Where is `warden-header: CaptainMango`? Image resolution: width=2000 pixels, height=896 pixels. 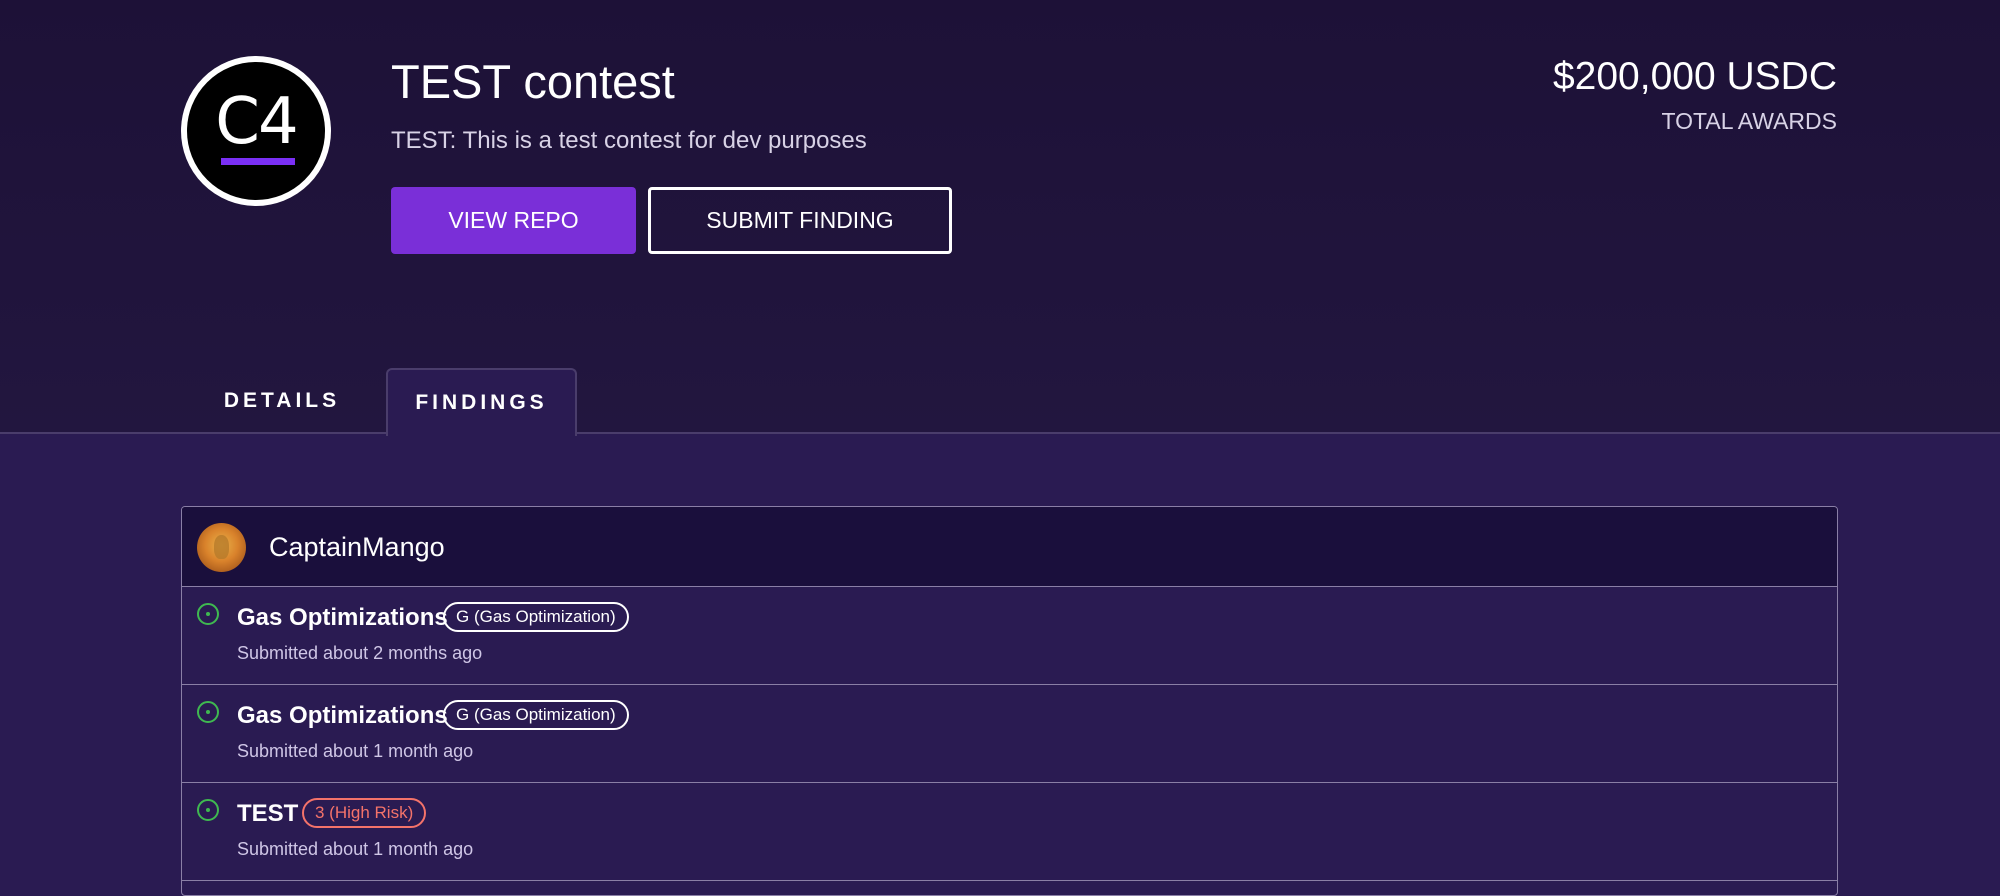 warden-header: CaptainMango is located at coordinates (1009, 547).